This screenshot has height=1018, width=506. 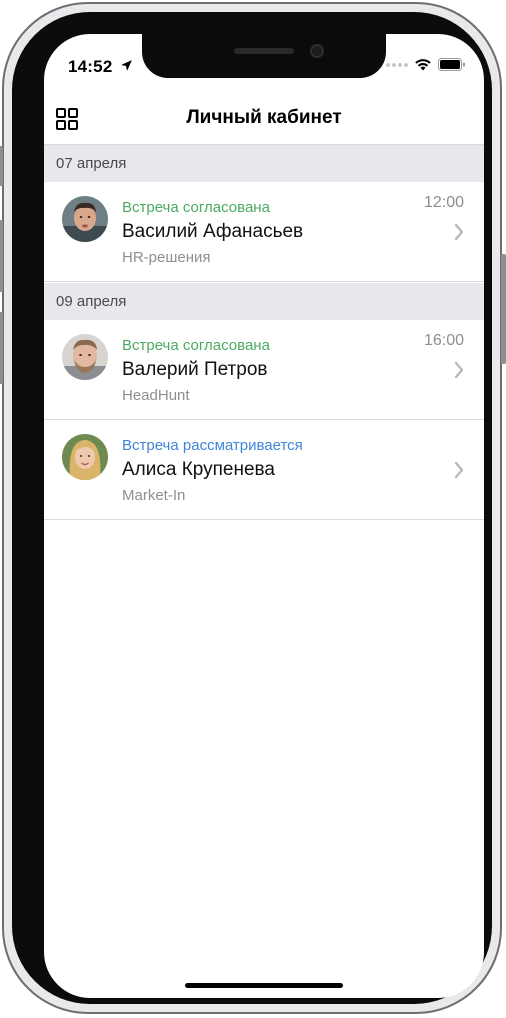 I want to click on section-date-header: 07 апреля, so click(x=264, y=163).